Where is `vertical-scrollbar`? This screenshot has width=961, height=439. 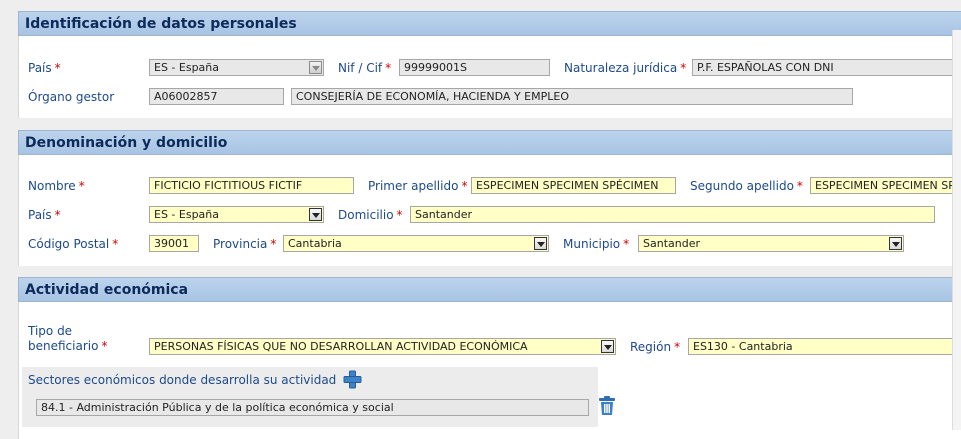 vertical-scrollbar is located at coordinates (956, 230).